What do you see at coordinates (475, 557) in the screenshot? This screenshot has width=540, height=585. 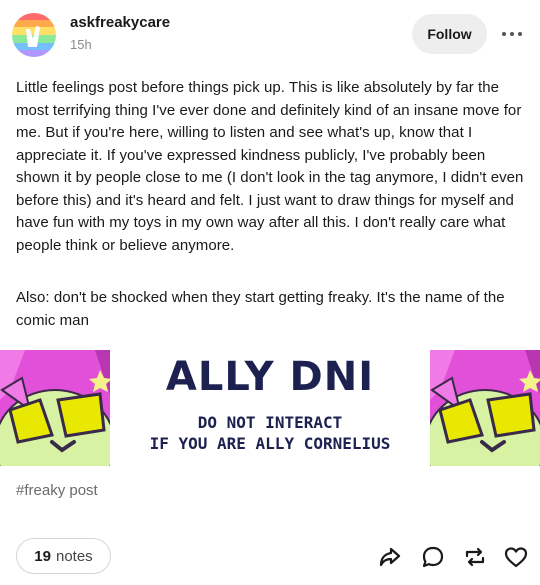 I see `reblog-icon` at bounding box center [475, 557].